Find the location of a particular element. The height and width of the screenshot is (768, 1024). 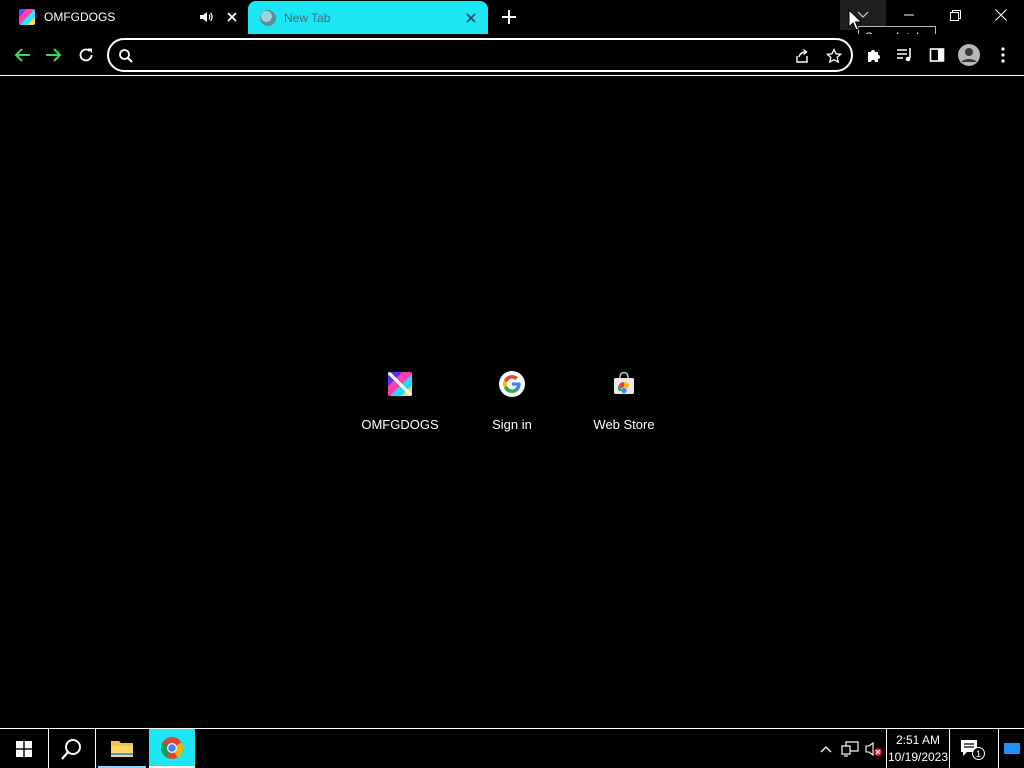

kebab-menu-icon is located at coordinates (1003, 55).